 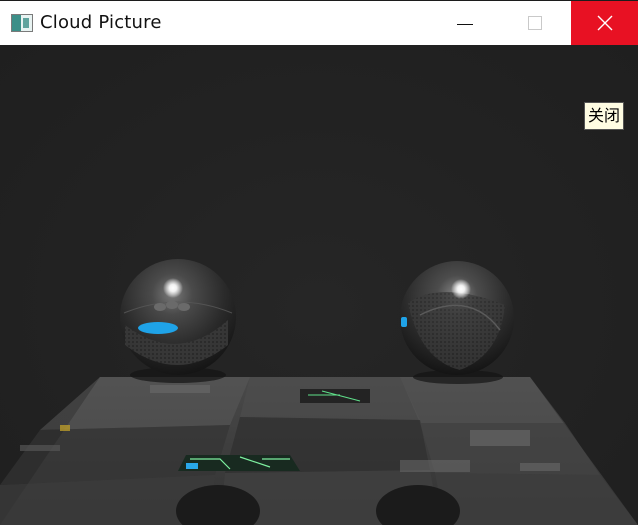 I want to click on close-icon, so click(x=604, y=23).